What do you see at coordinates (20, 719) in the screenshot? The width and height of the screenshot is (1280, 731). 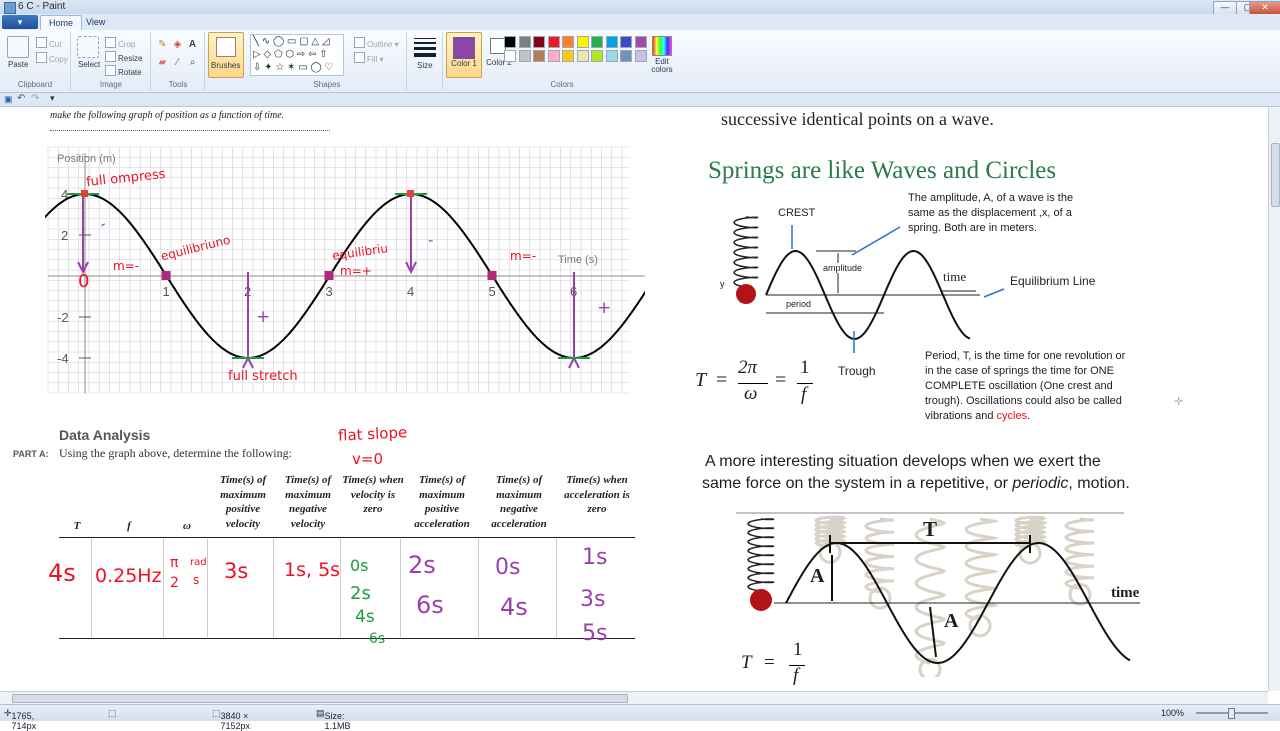 I see `cursor-position: ✛ 1765, 714px` at bounding box center [20, 719].